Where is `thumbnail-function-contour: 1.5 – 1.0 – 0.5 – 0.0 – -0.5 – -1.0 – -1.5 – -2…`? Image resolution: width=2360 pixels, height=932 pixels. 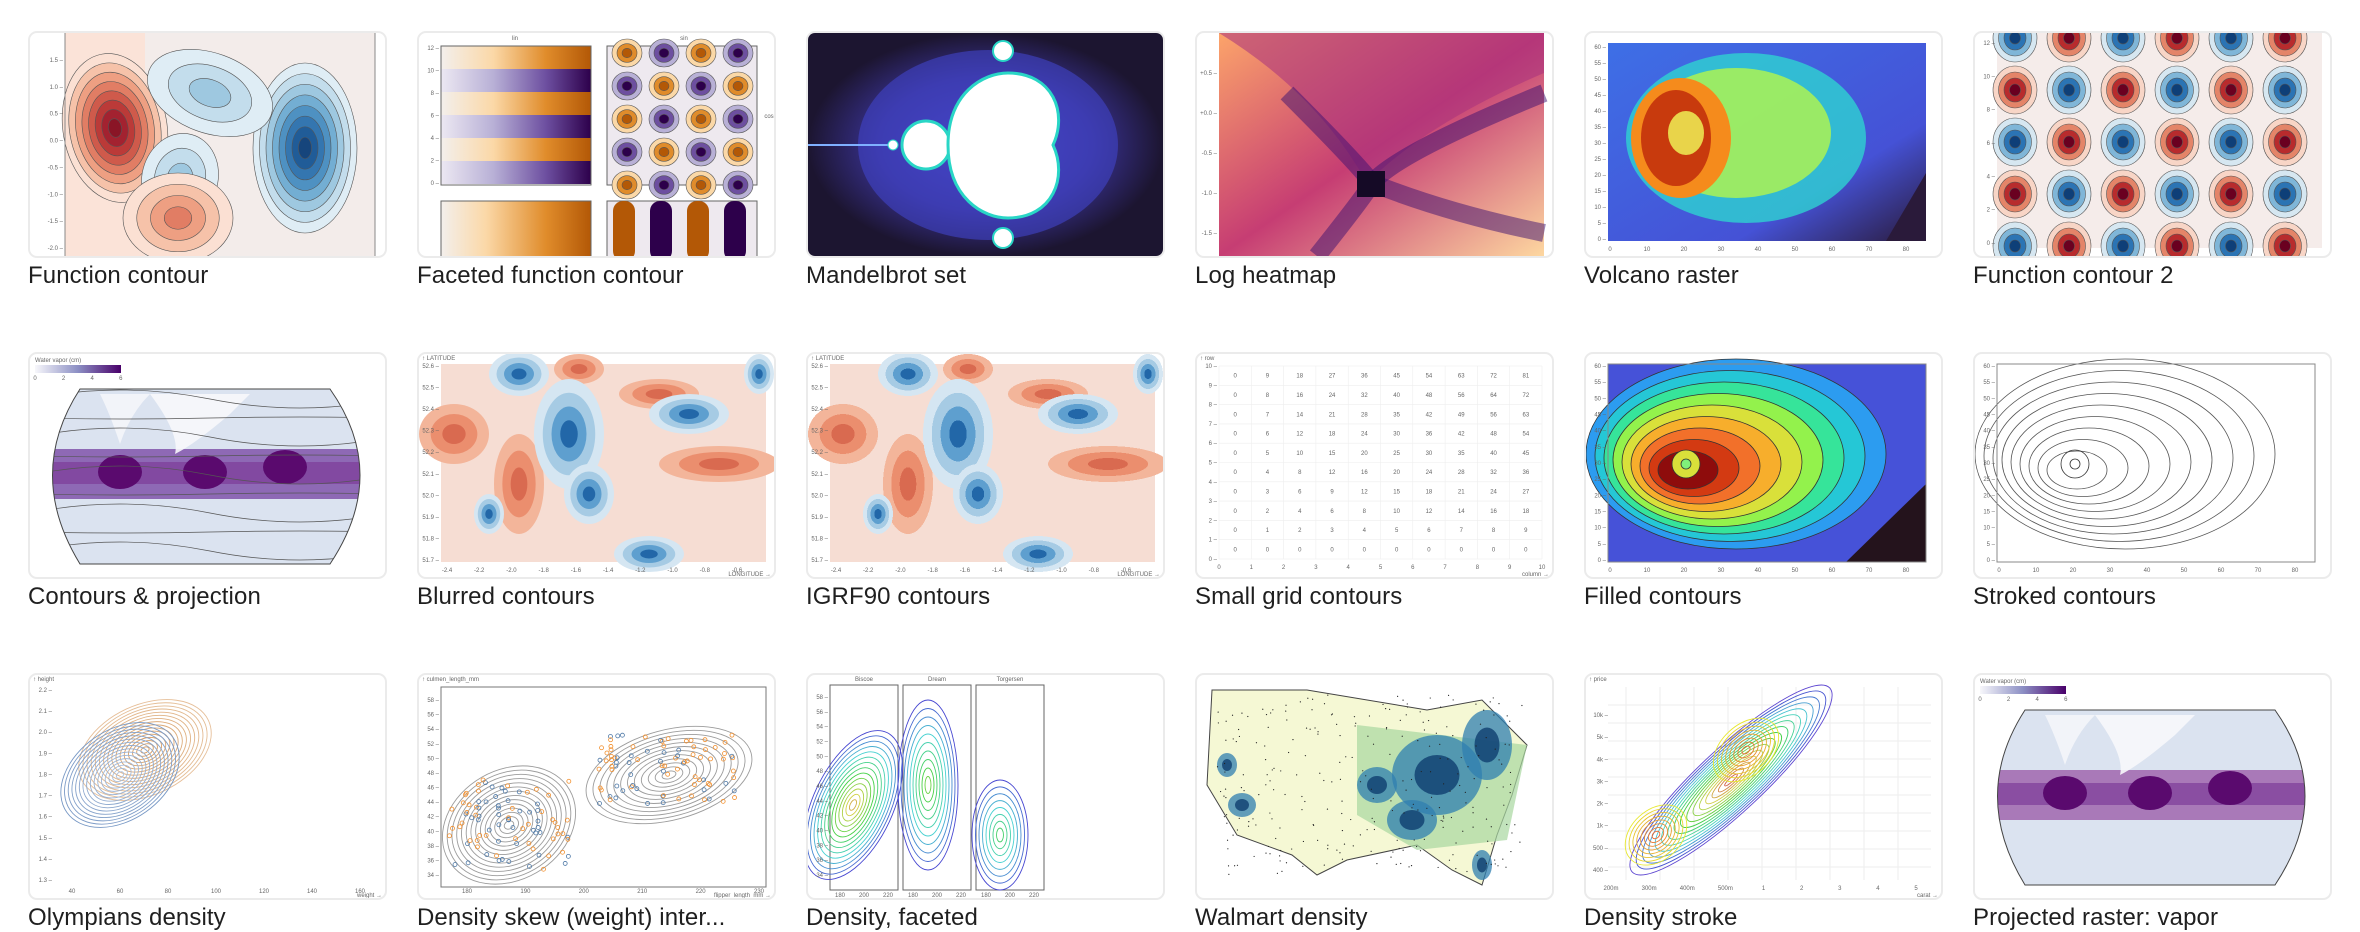 thumbnail-function-contour: 1.5 – 1.0 – 0.5 – 0.0 – -0.5 – -1.0 – -1.5 – -2… is located at coordinates (207, 144).